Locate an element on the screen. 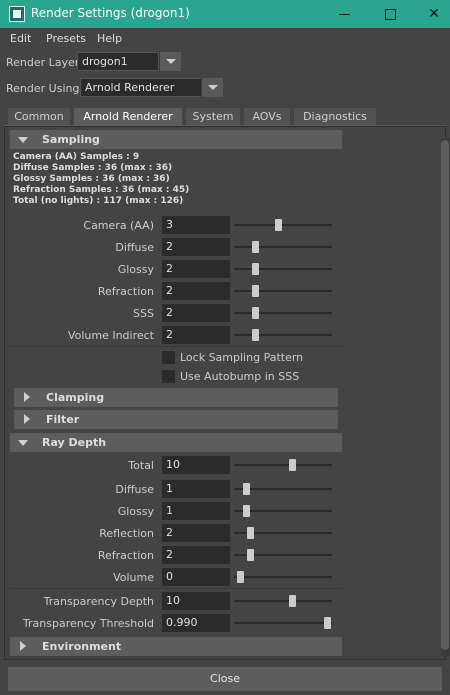 The width and height of the screenshot is (450, 695). render-layer-dropdown: drogon1 is located at coordinates (118, 61).